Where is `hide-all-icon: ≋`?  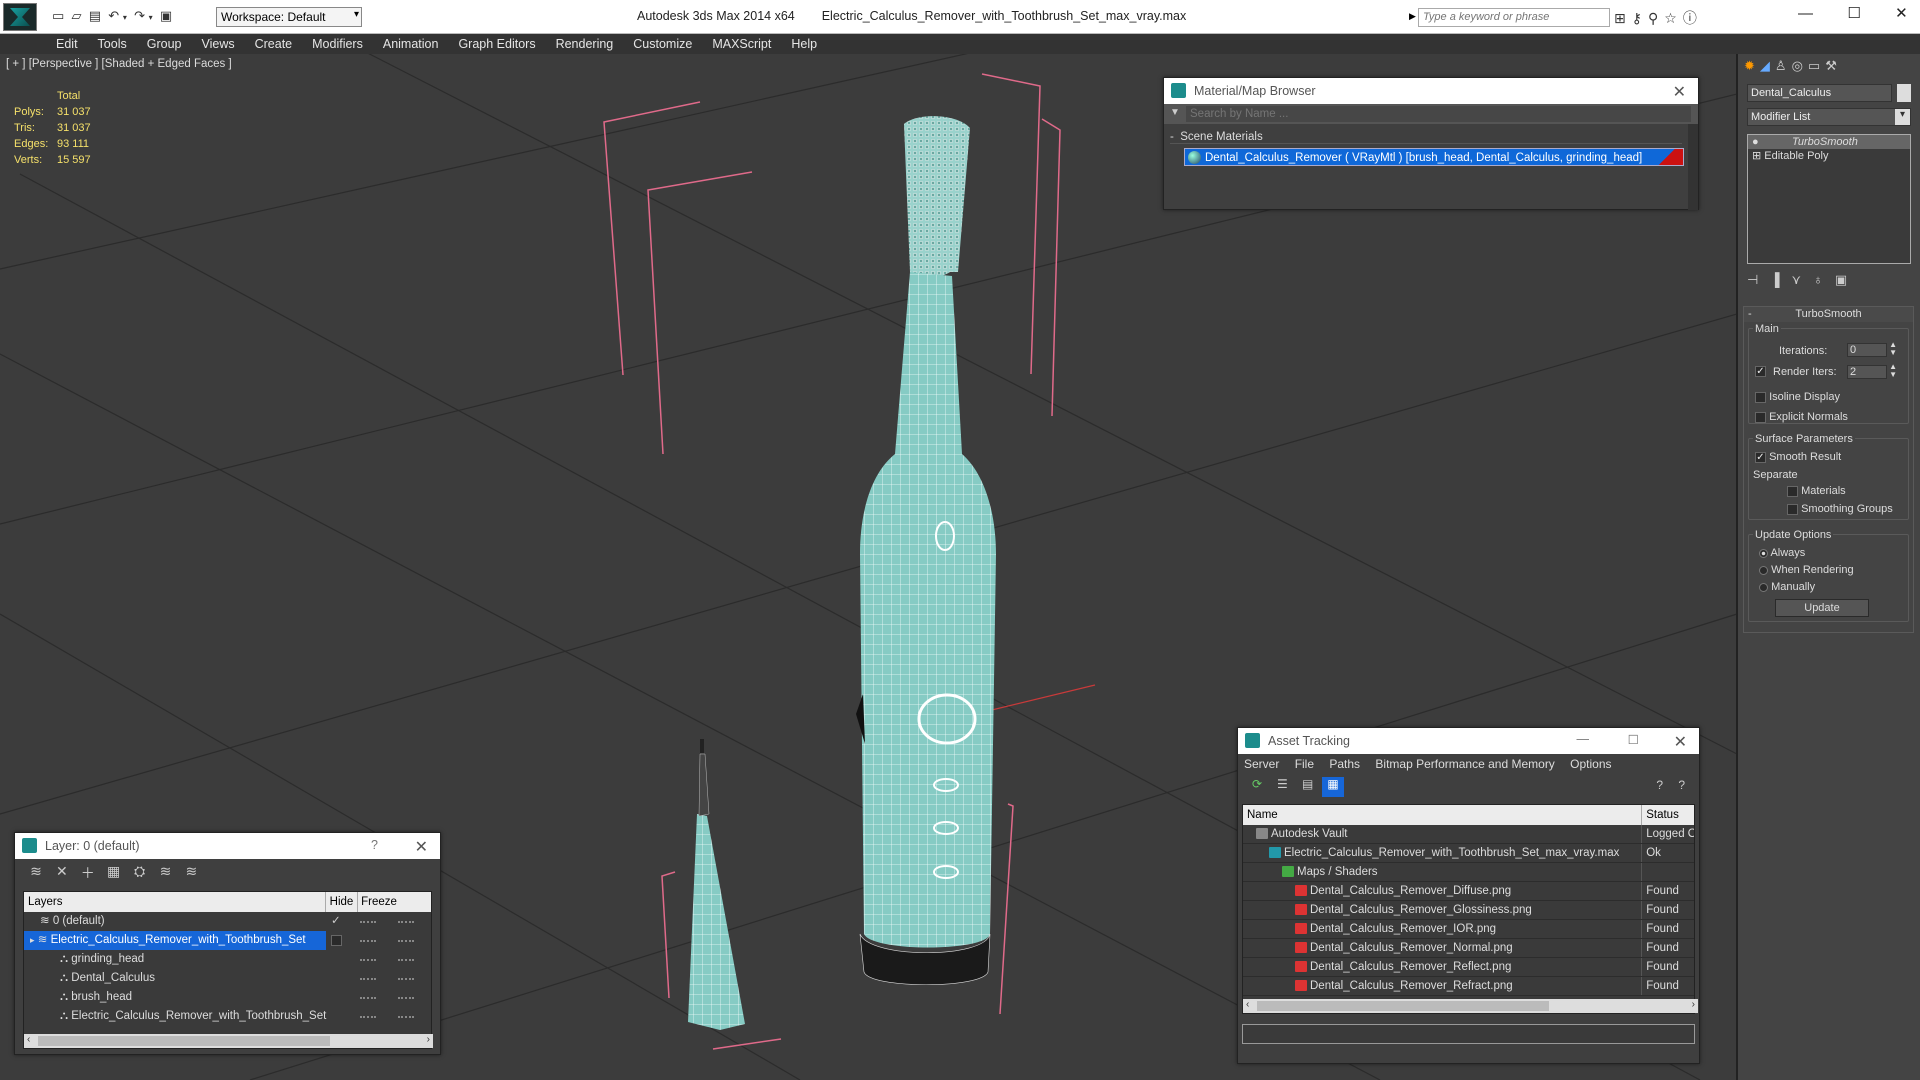 hide-all-icon: ≋ is located at coordinates (165, 873).